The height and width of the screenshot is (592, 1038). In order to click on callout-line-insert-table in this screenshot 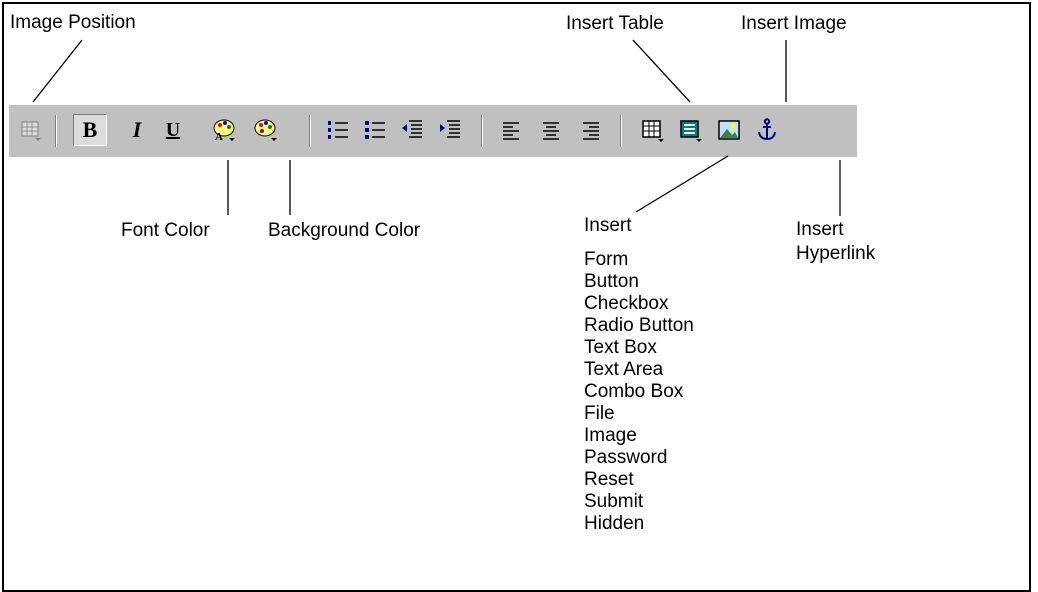, I will do `click(661, 71)`.